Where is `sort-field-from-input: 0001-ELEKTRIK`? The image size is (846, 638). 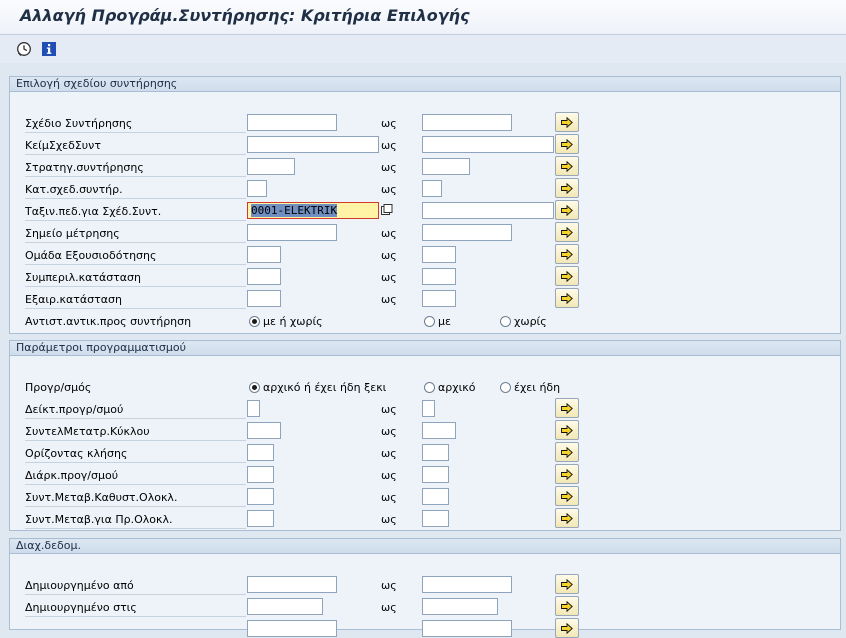
sort-field-from-input: 0001-ELEKTRIK is located at coordinates (313, 210).